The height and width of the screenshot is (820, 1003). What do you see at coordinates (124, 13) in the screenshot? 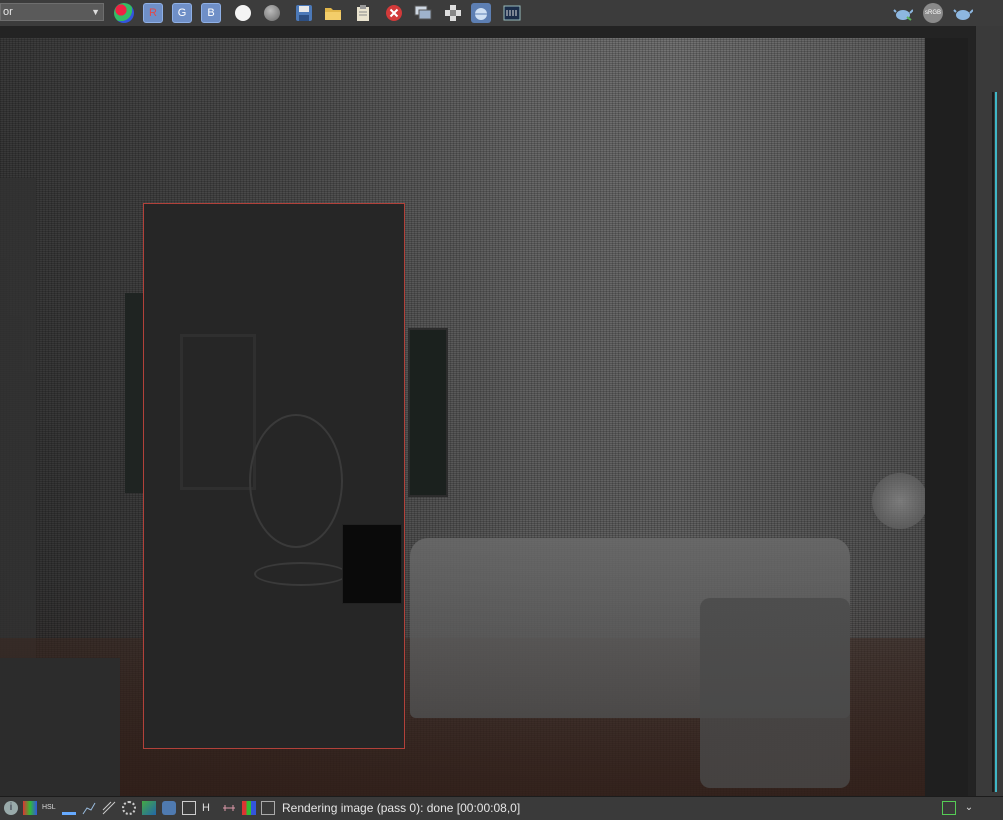
I see `color-channels-icon` at bounding box center [124, 13].